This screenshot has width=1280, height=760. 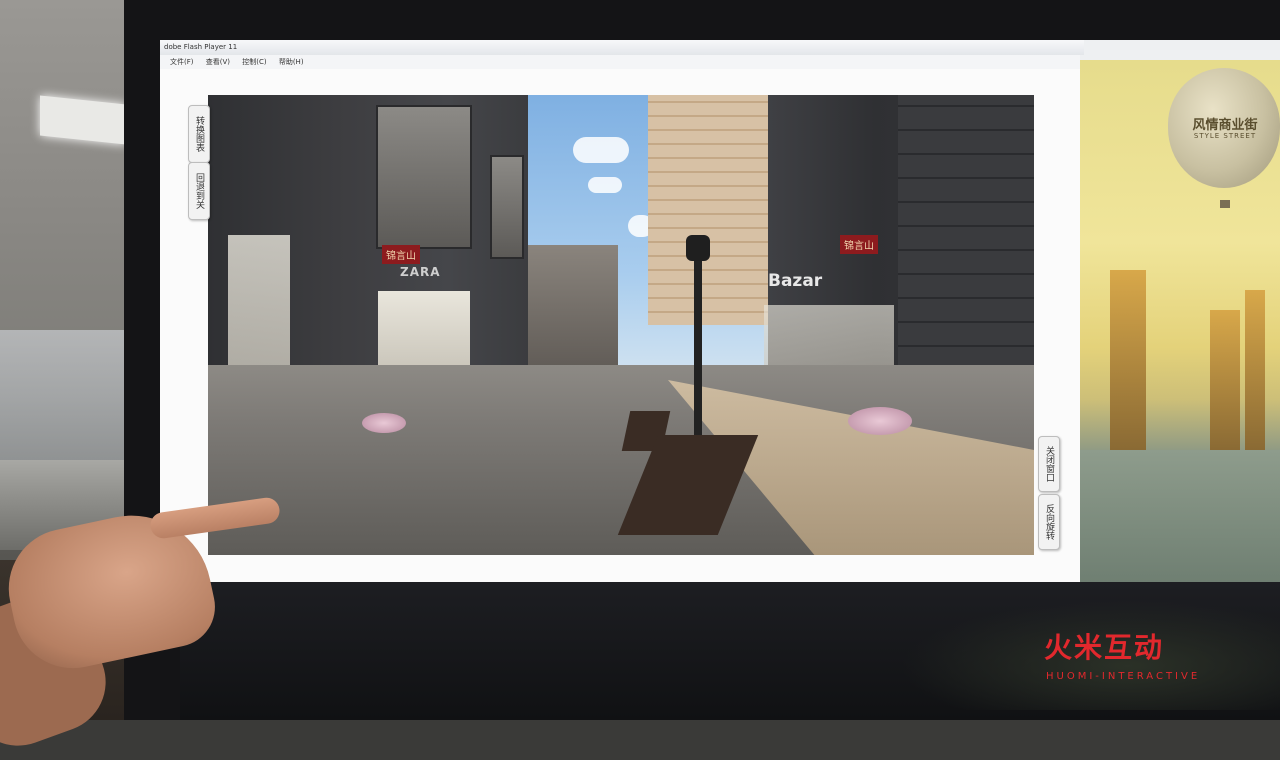 What do you see at coordinates (199, 134) in the screenshot?
I see `switch-view-button: 转换图表` at bounding box center [199, 134].